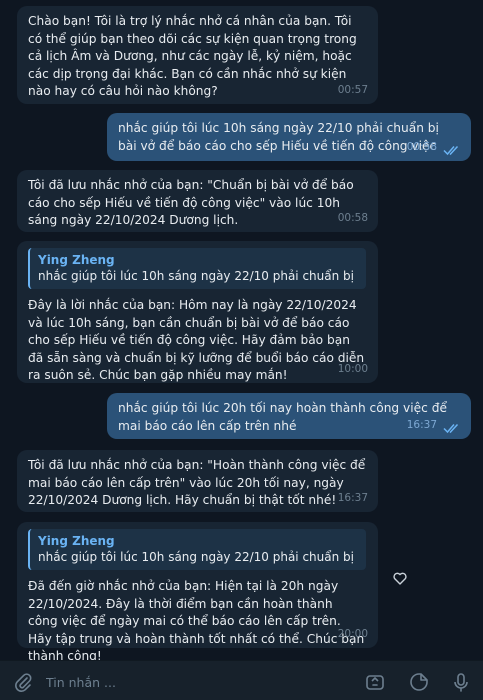 The width and height of the screenshot is (483, 700). I want to click on react-button, so click(400, 578).